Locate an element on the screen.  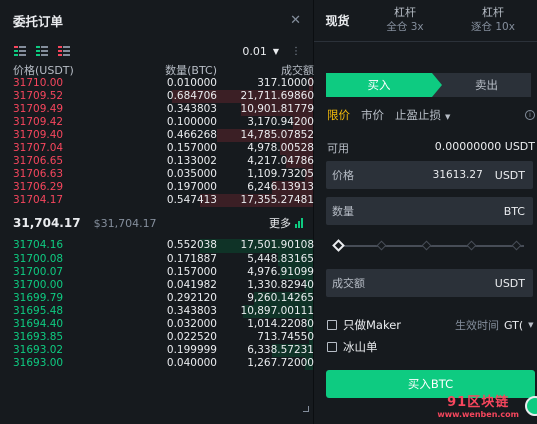
slider-handle is located at coordinates (338, 245).